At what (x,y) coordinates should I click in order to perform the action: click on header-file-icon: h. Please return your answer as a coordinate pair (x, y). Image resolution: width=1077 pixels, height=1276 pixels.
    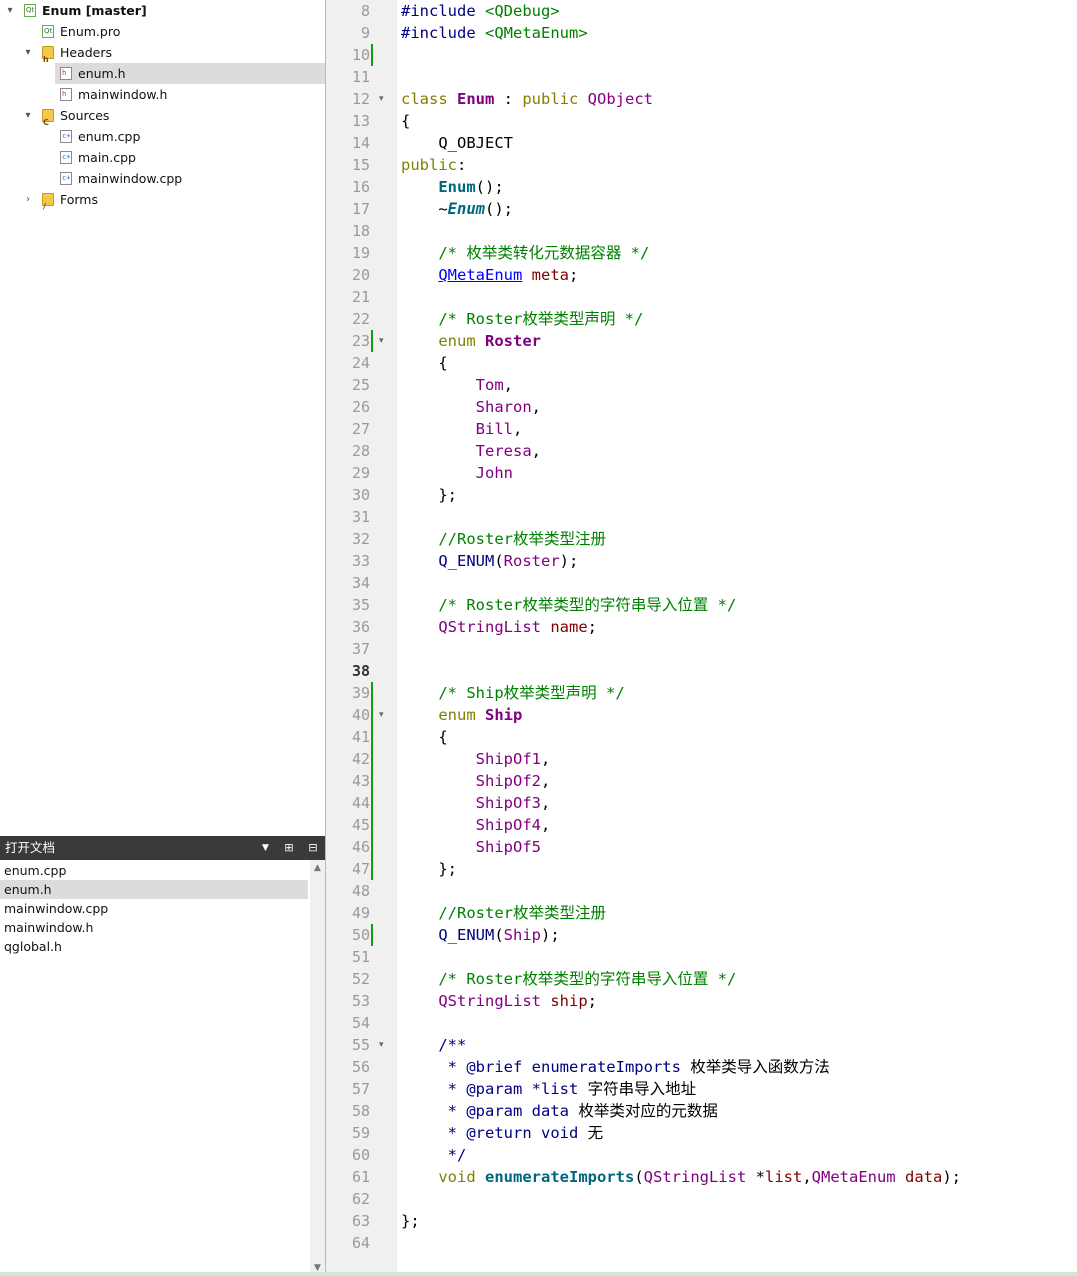
    Looking at the image, I should click on (66, 73).